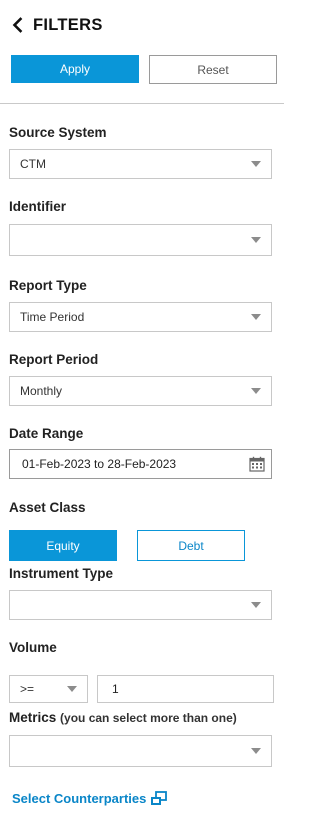  Describe the element at coordinates (213, 69) in the screenshot. I see `reset-button: Reset` at that location.